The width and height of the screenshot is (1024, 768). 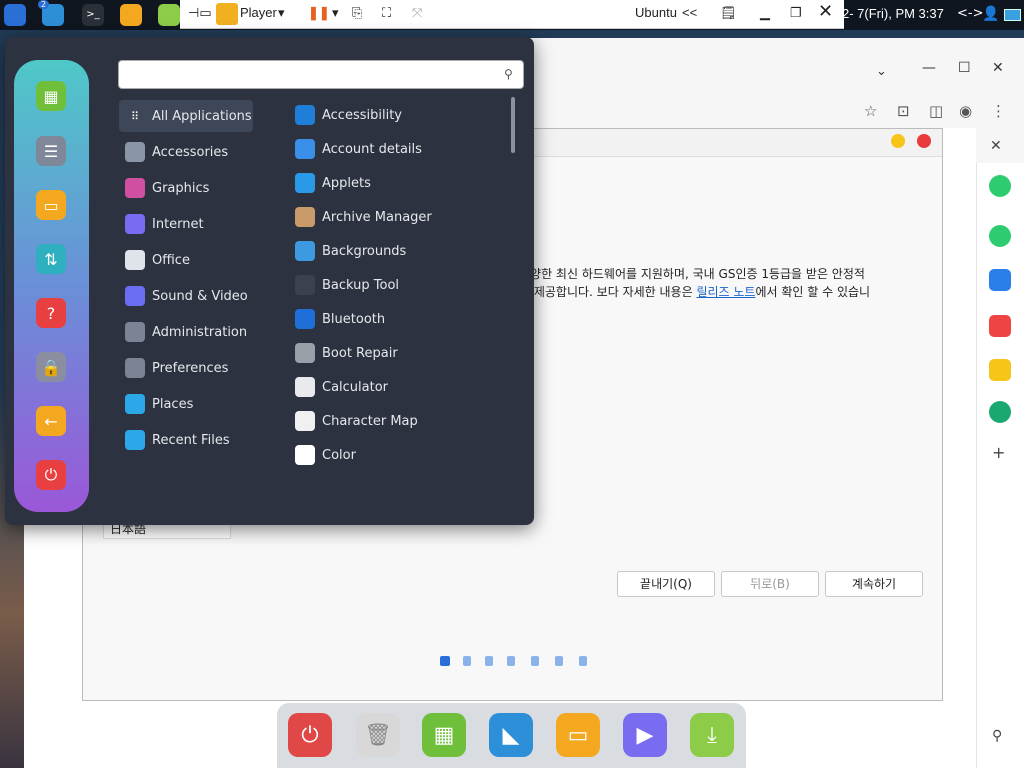 What do you see at coordinates (346, 183) in the screenshot?
I see `app-label: Applets` at bounding box center [346, 183].